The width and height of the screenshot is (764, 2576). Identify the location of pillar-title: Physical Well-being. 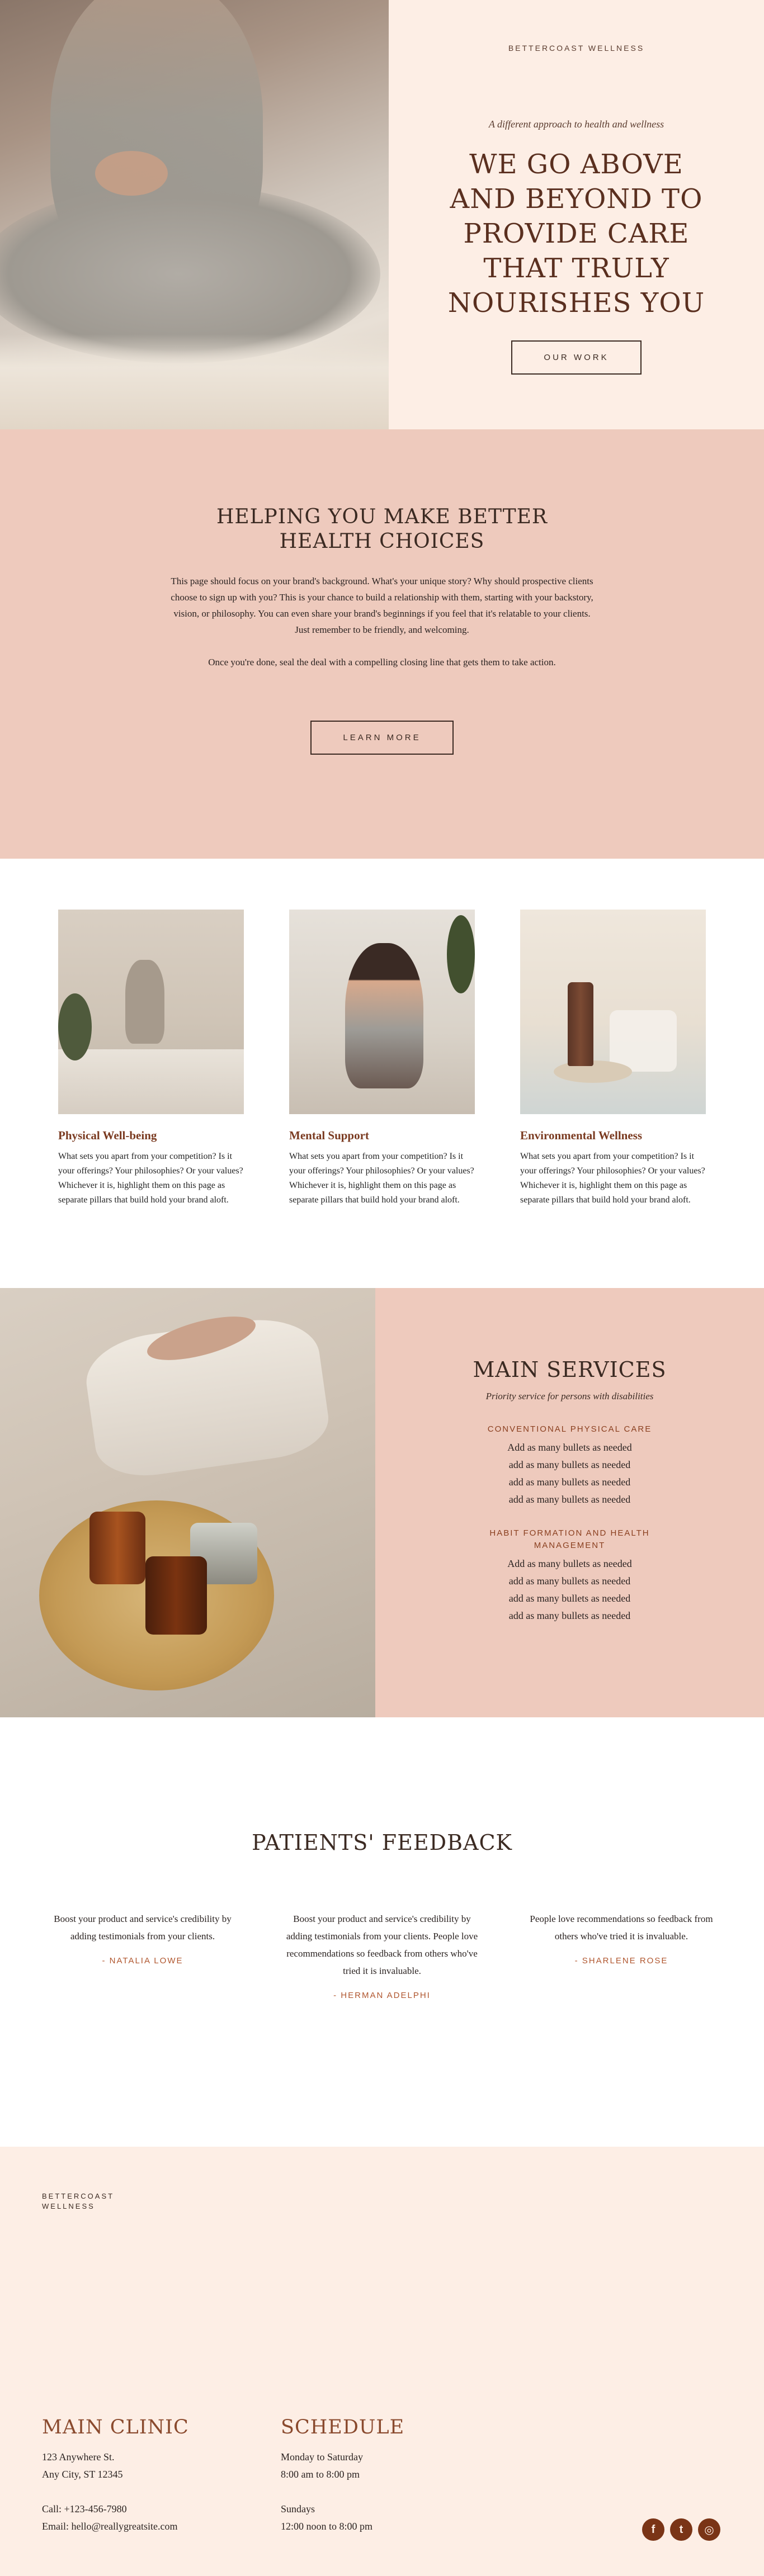
(107, 1135).